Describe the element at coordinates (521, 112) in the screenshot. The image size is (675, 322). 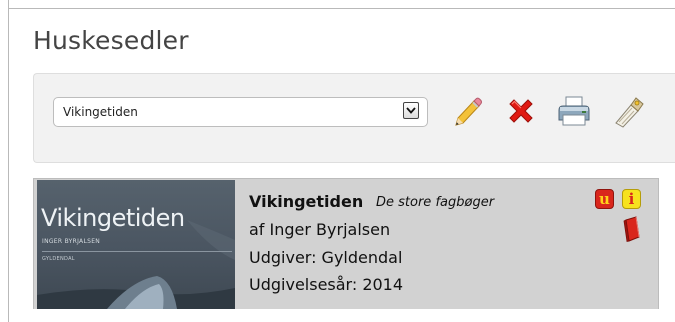
I see `red-x-icon` at that location.